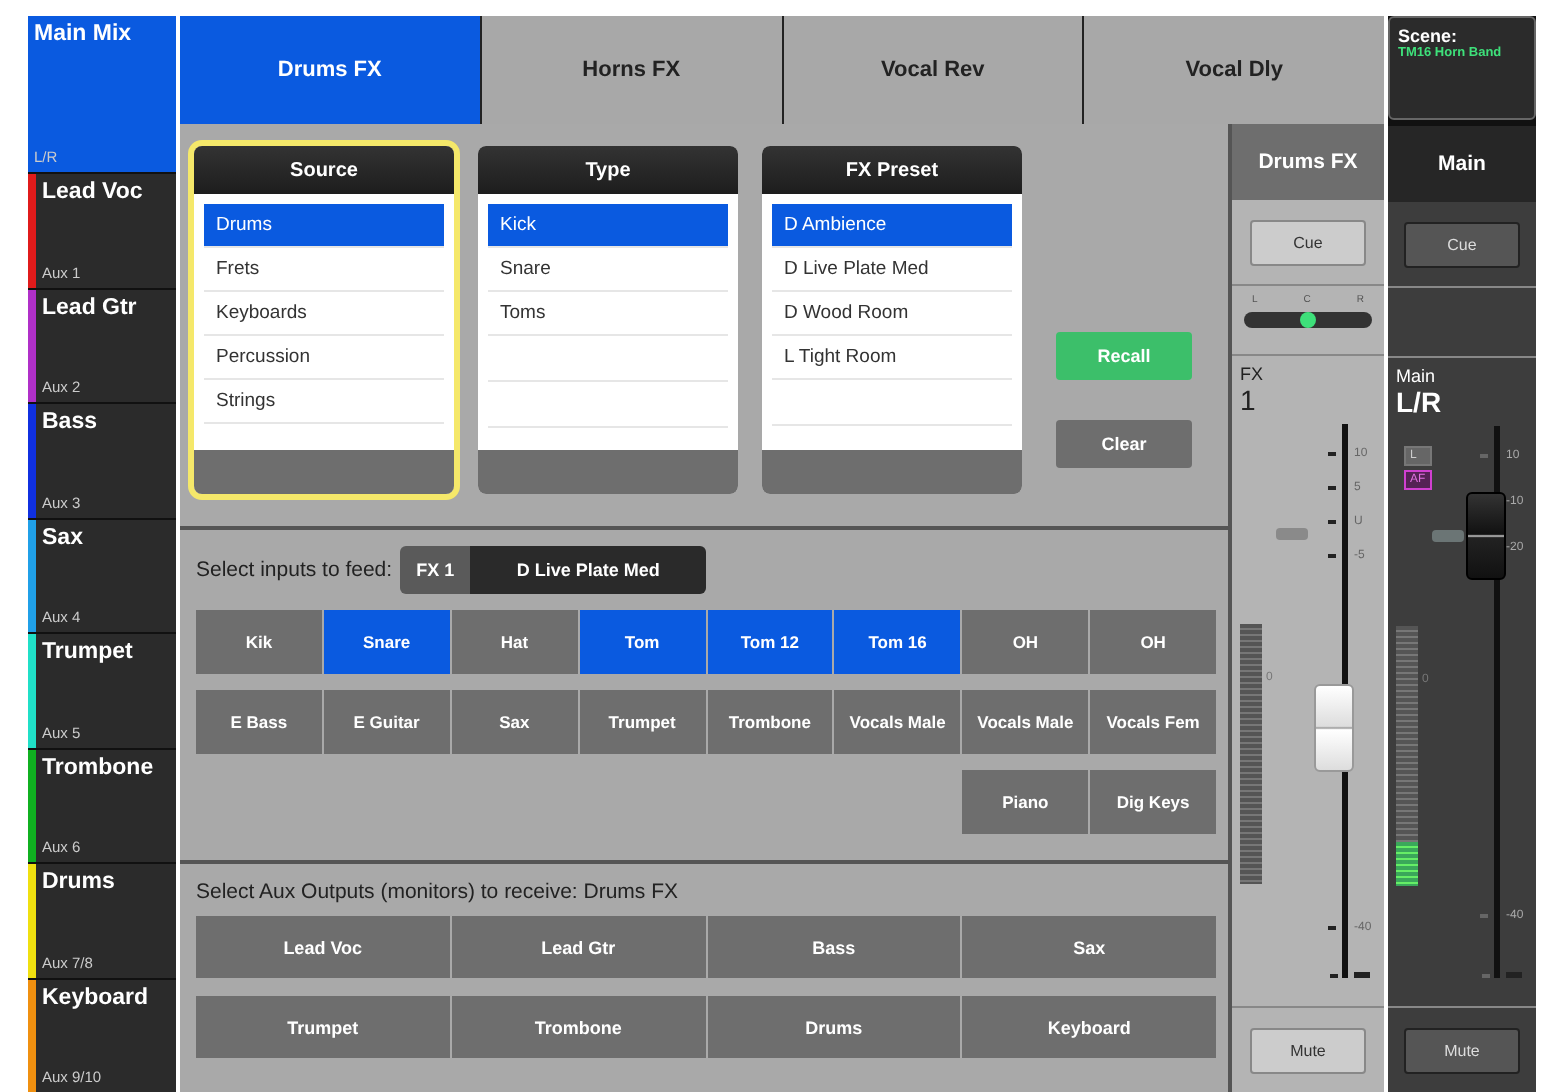  Describe the element at coordinates (578, 1027) in the screenshot. I see `aux-output-button: Trombone` at that location.